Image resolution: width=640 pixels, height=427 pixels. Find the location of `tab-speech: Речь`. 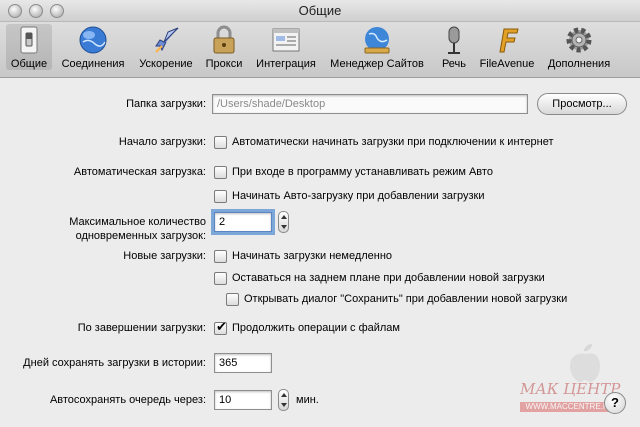

tab-speech: Речь is located at coordinates (454, 47).